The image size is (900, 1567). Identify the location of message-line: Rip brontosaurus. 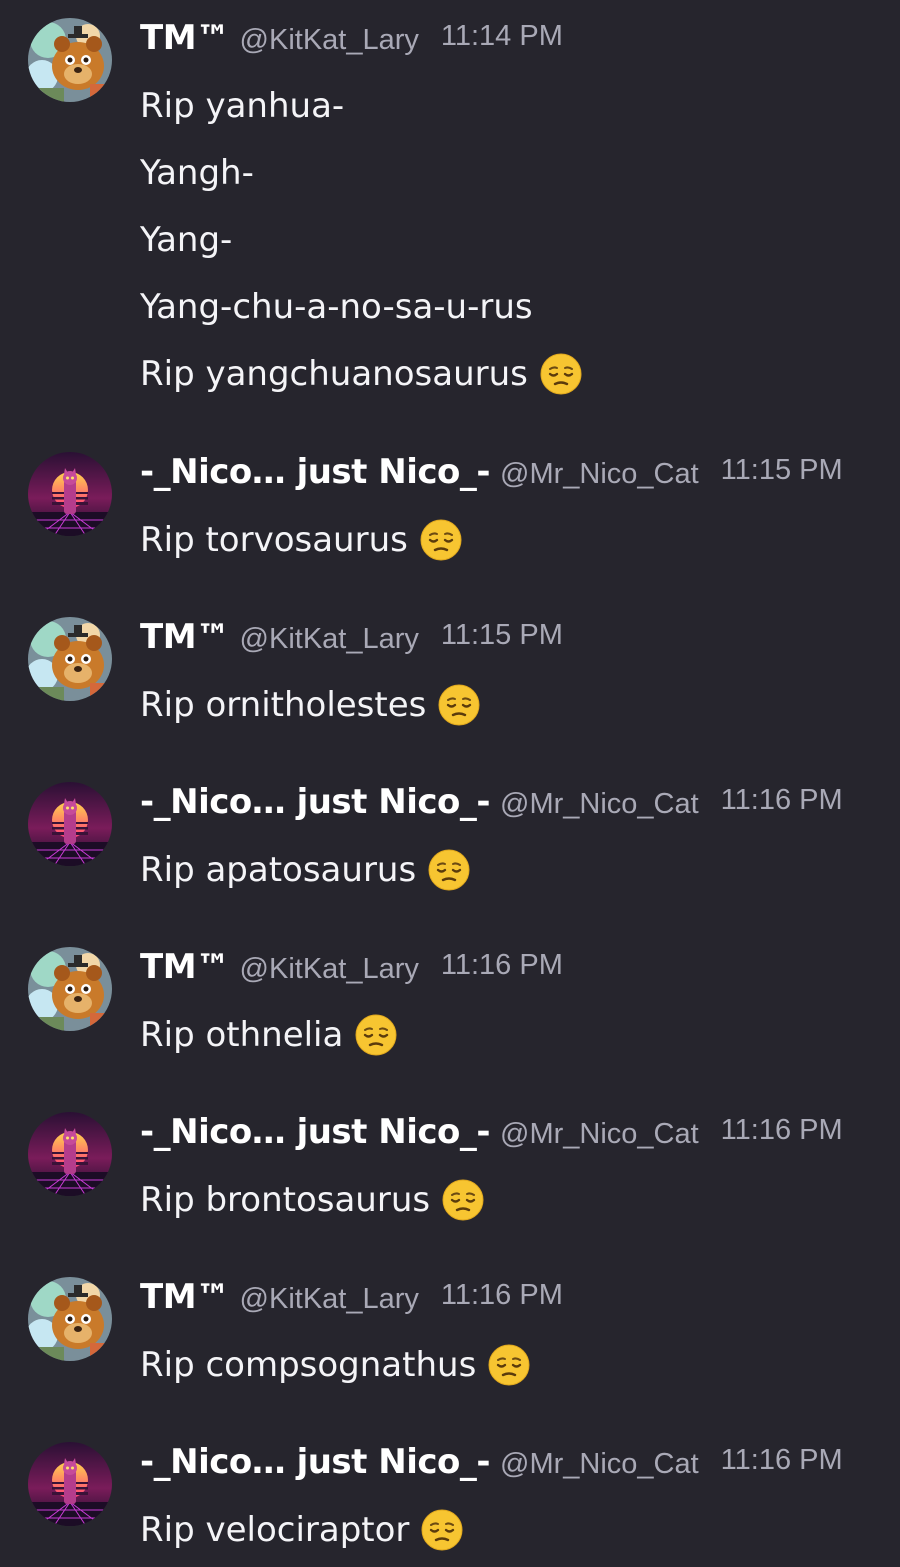
(312, 1200).